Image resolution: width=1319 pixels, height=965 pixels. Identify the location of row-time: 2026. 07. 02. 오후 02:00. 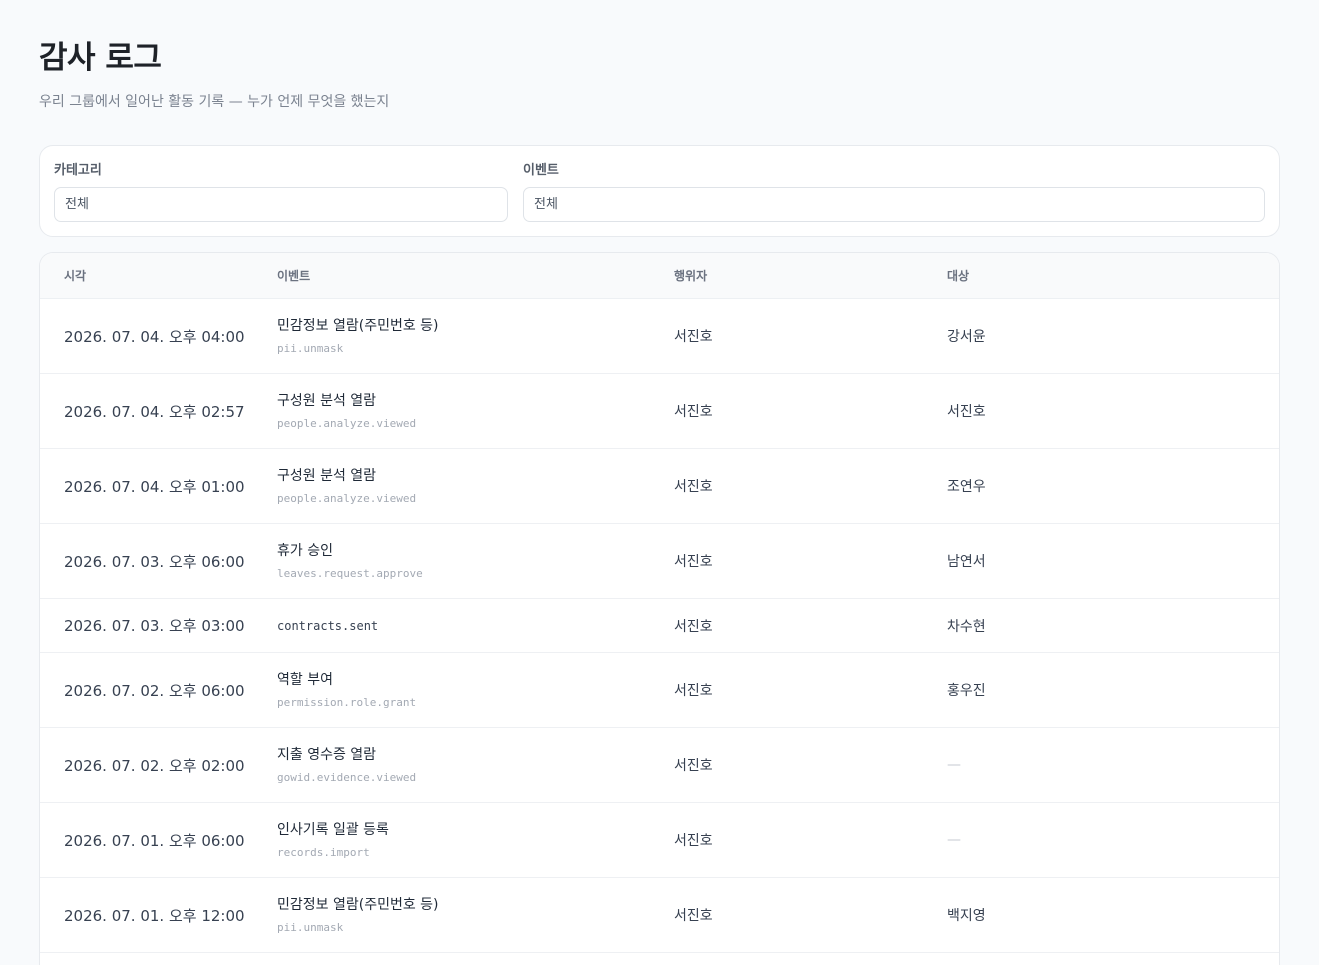
(154, 765).